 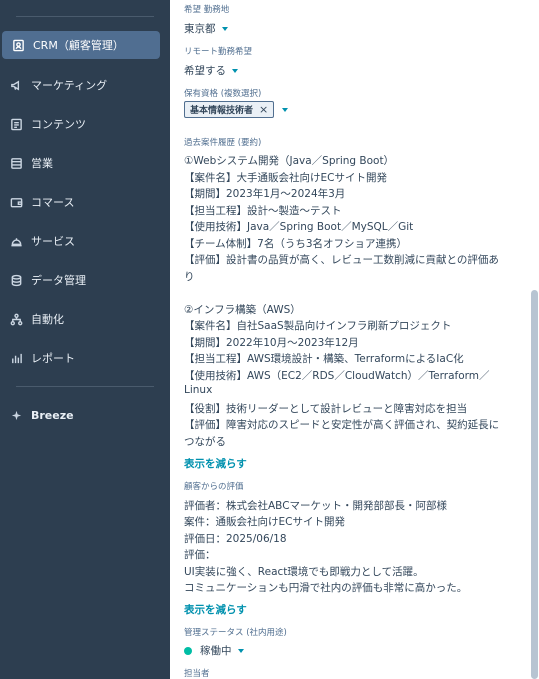 I want to click on history-line: Linux, so click(x=198, y=390).